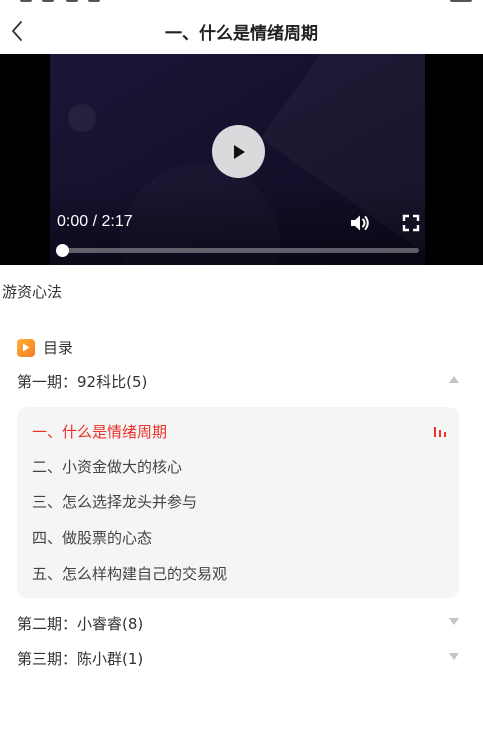  What do you see at coordinates (237, 250) in the screenshot?
I see `progress-bar` at bounding box center [237, 250].